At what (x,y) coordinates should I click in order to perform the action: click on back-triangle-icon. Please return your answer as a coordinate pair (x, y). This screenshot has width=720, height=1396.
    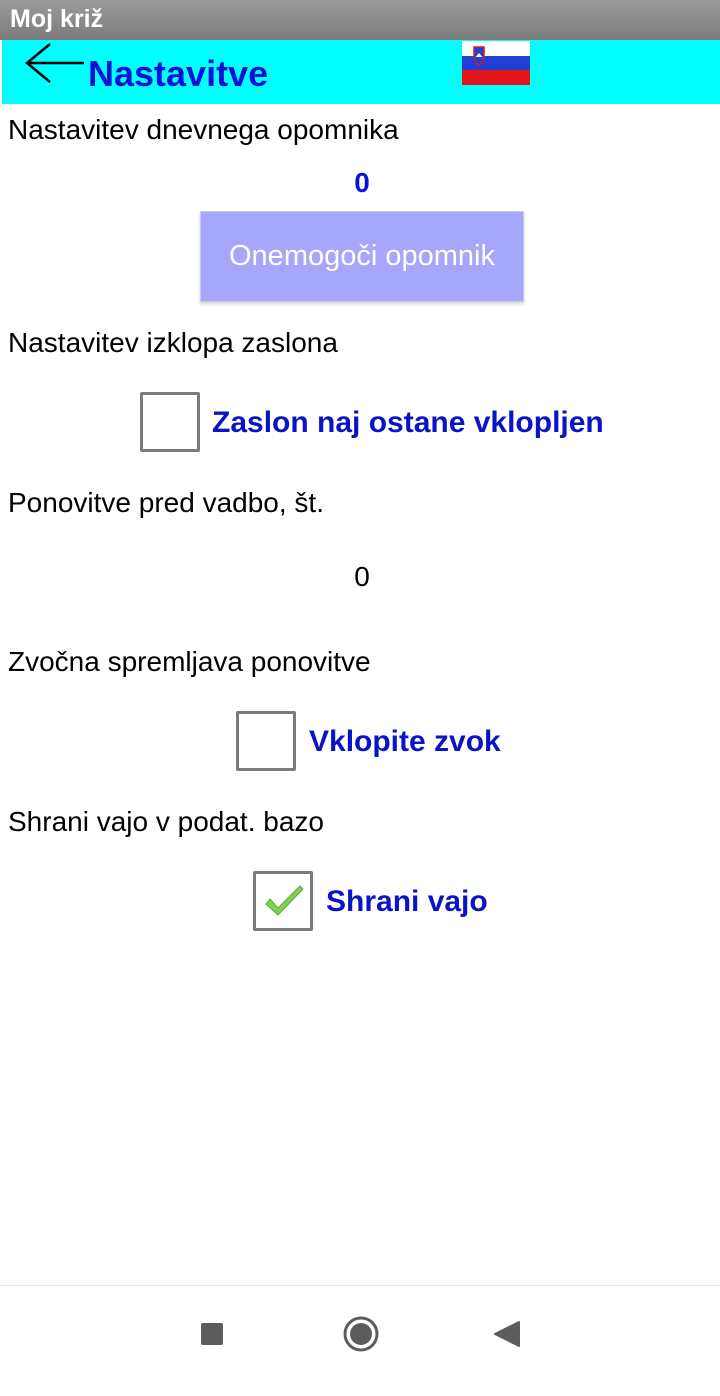
    Looking at the image, I should click on (508, 1335).